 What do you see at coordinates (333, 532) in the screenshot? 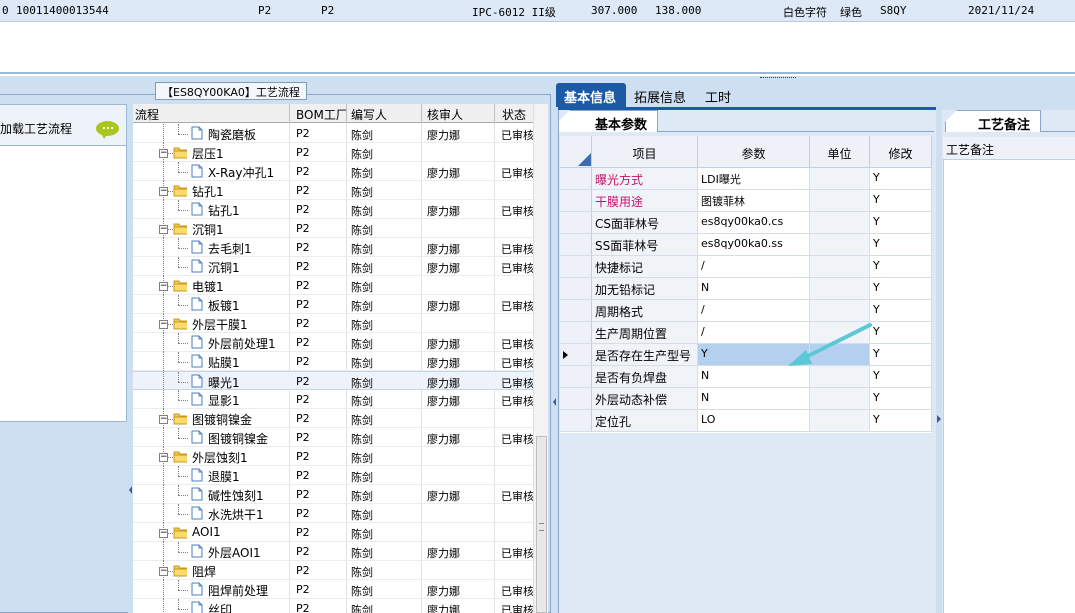
I see `tree-row: − AOI1 P2 陈剑` at bounding box center [333, 532].